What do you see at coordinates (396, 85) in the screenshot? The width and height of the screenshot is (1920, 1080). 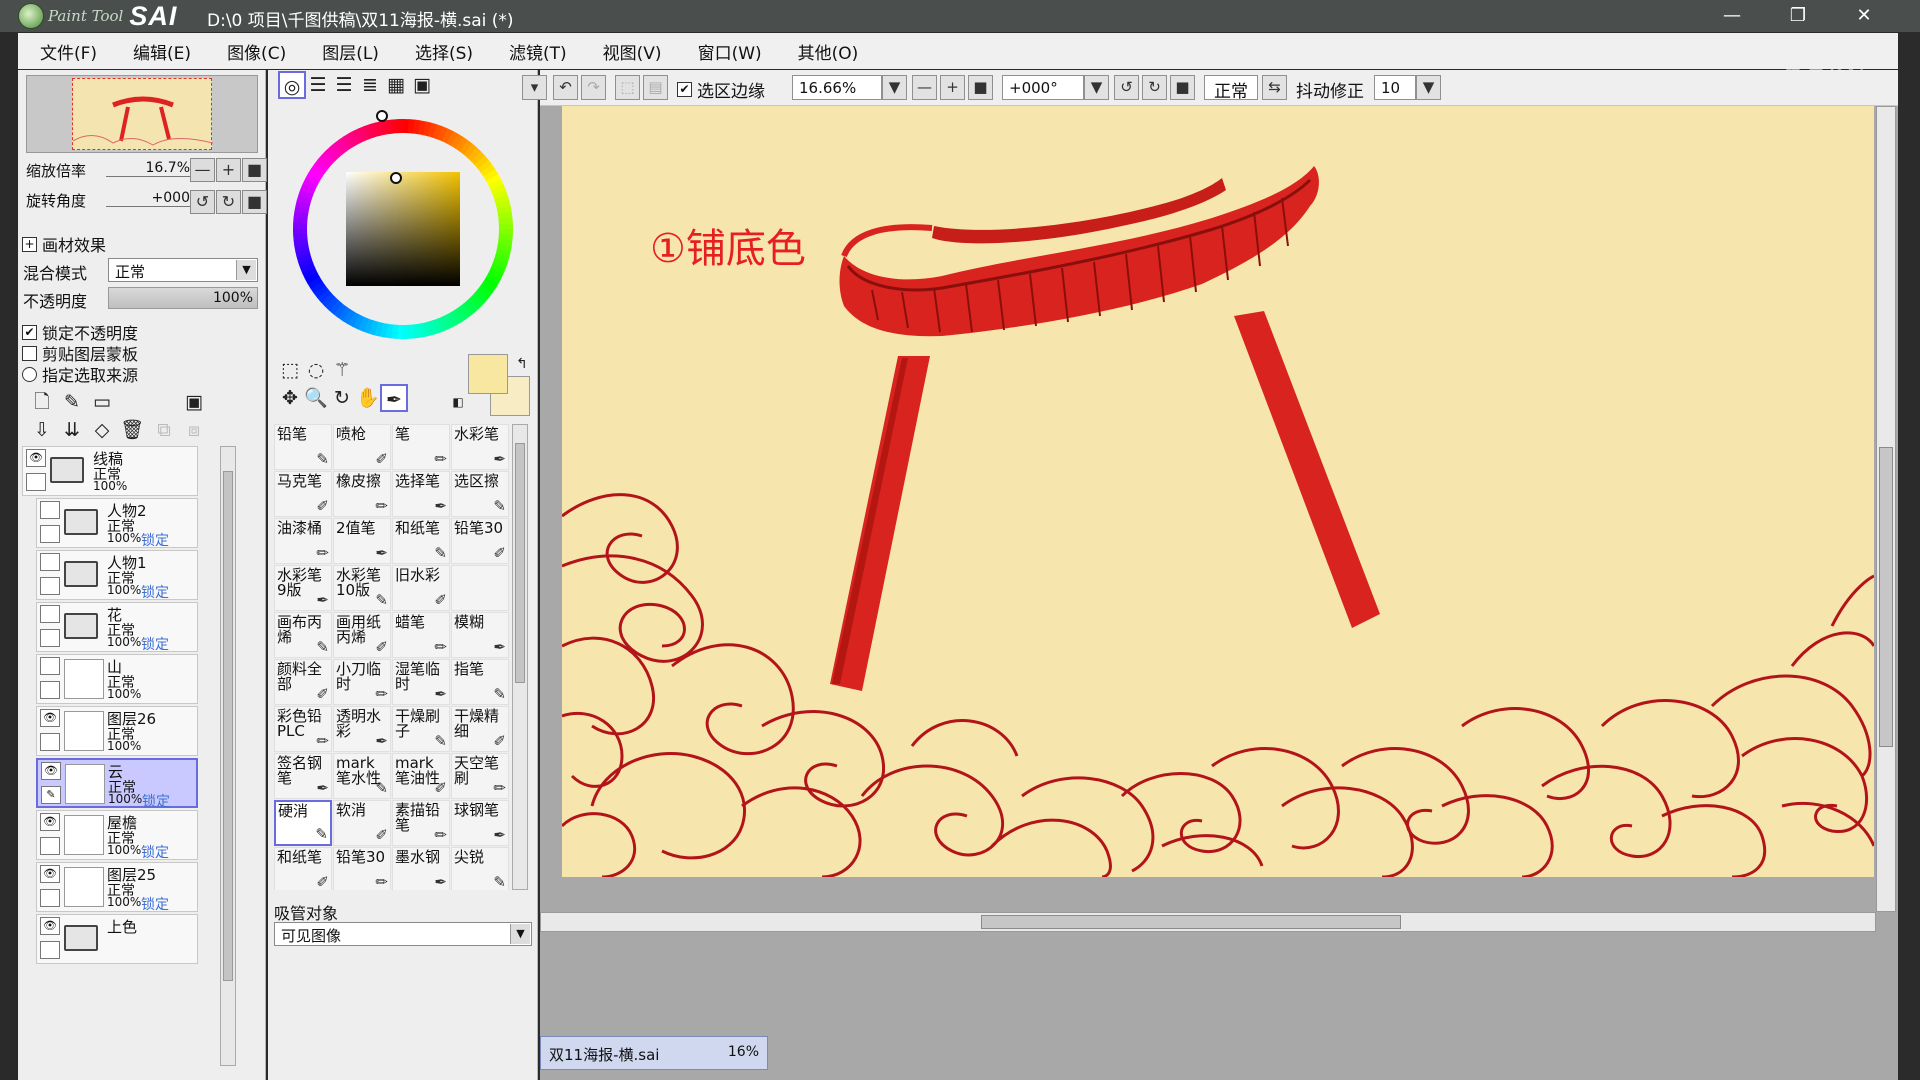 I see `swatches-tab-icon: ▦` at bounding box center [396, 85].